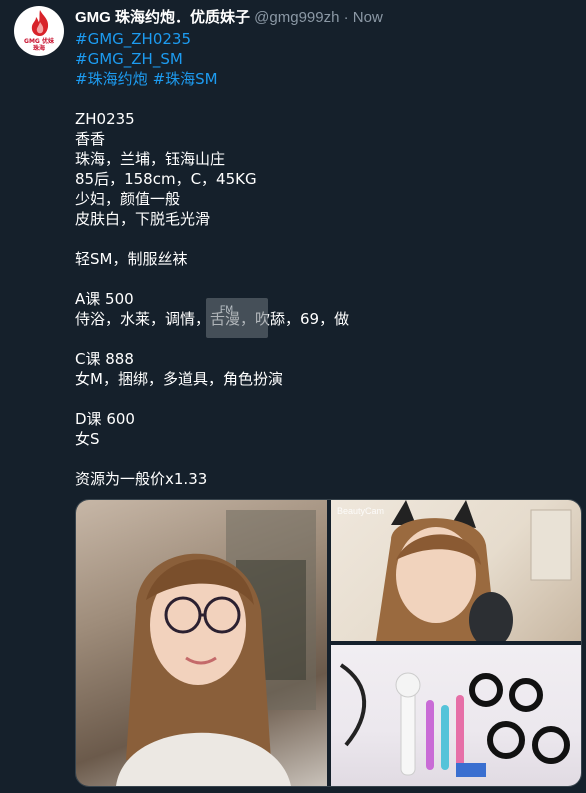 The image size is (586, 793). Describe the element at coordinates (105, 419) in the screenshot. I see `text-course-d-title: D课 600` at that location.